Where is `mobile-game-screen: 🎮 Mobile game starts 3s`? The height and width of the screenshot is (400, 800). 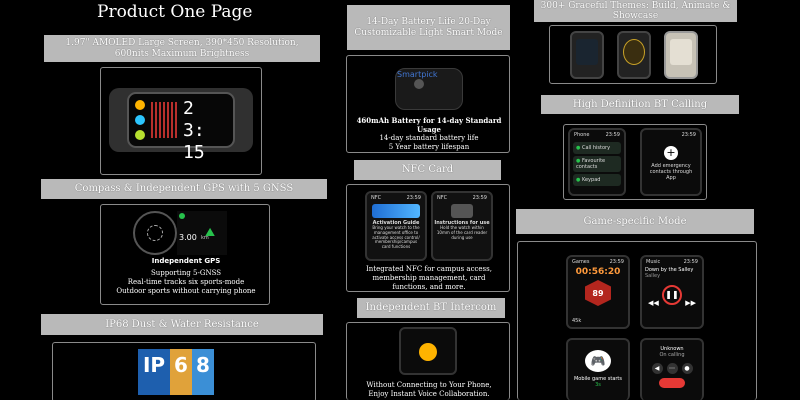 mobile-game-screen: 🎮 Mobile game starts 3s is located at coordinates (598, 369).